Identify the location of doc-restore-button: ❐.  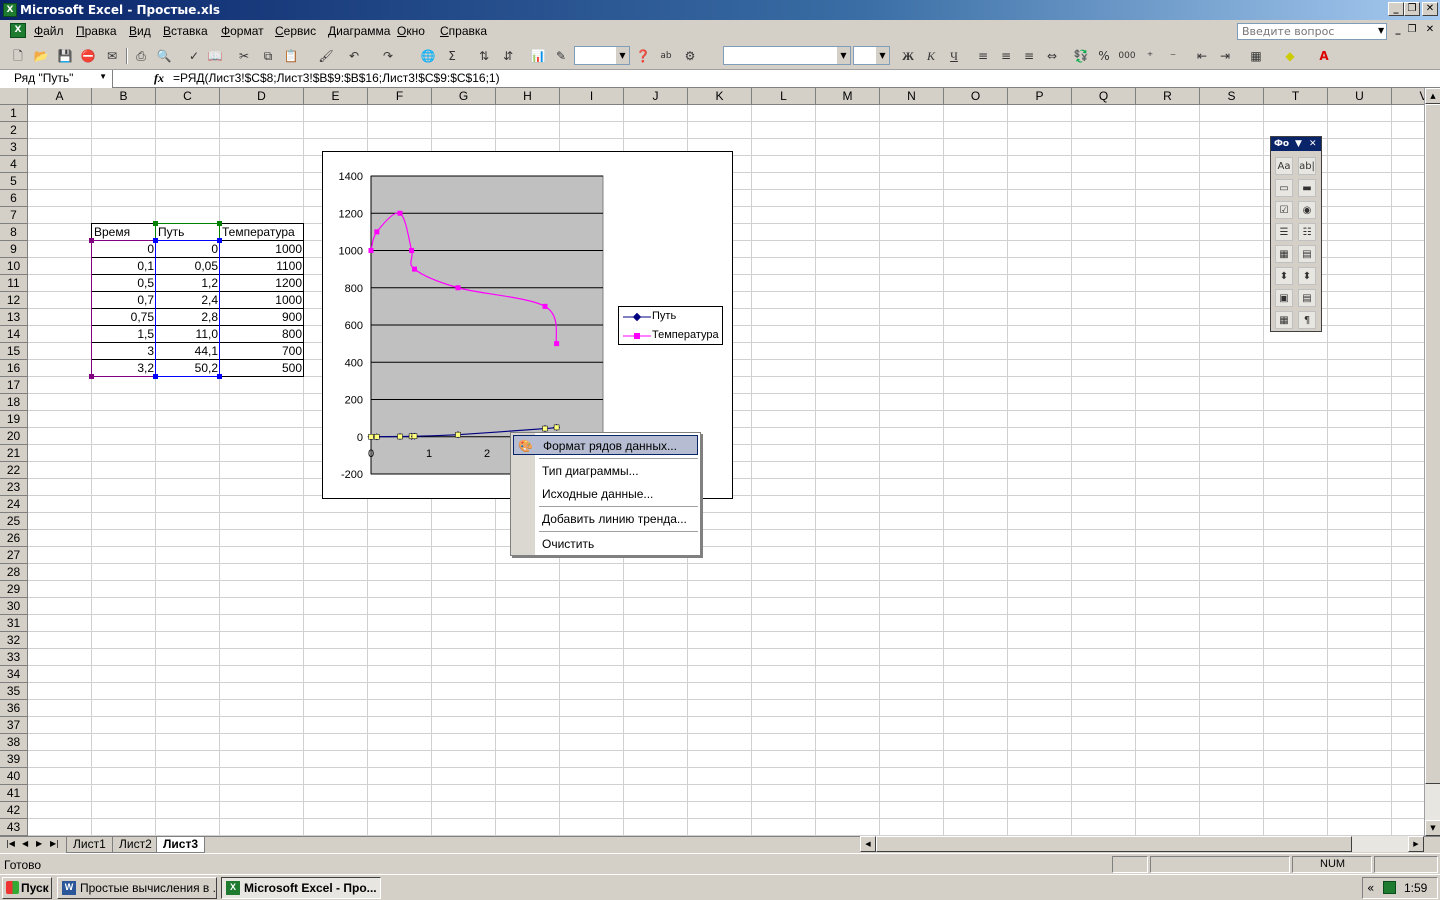
(1412, 31).